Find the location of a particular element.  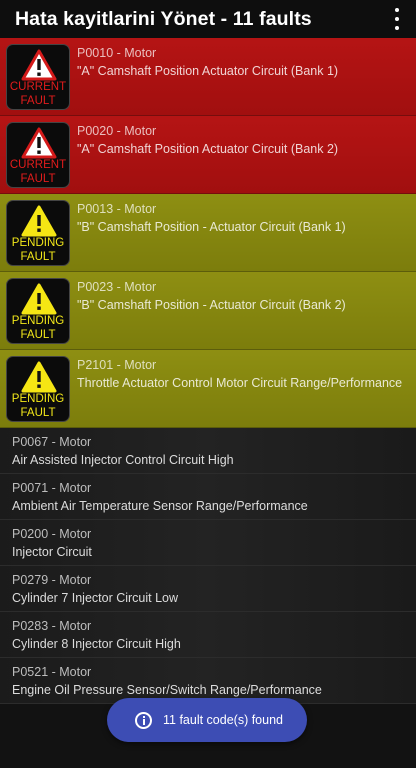

fault-code: P0521 - Motor is located at coordinates (52, 672).